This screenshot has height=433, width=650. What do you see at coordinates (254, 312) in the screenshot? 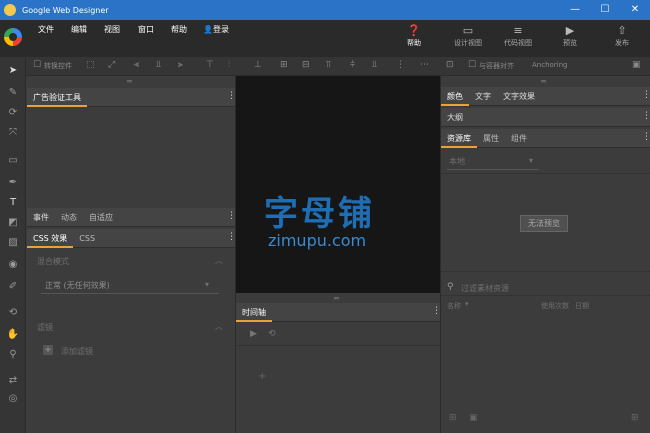
I see `tab-timeline: 时间轴` at bounding box center [254, 312].